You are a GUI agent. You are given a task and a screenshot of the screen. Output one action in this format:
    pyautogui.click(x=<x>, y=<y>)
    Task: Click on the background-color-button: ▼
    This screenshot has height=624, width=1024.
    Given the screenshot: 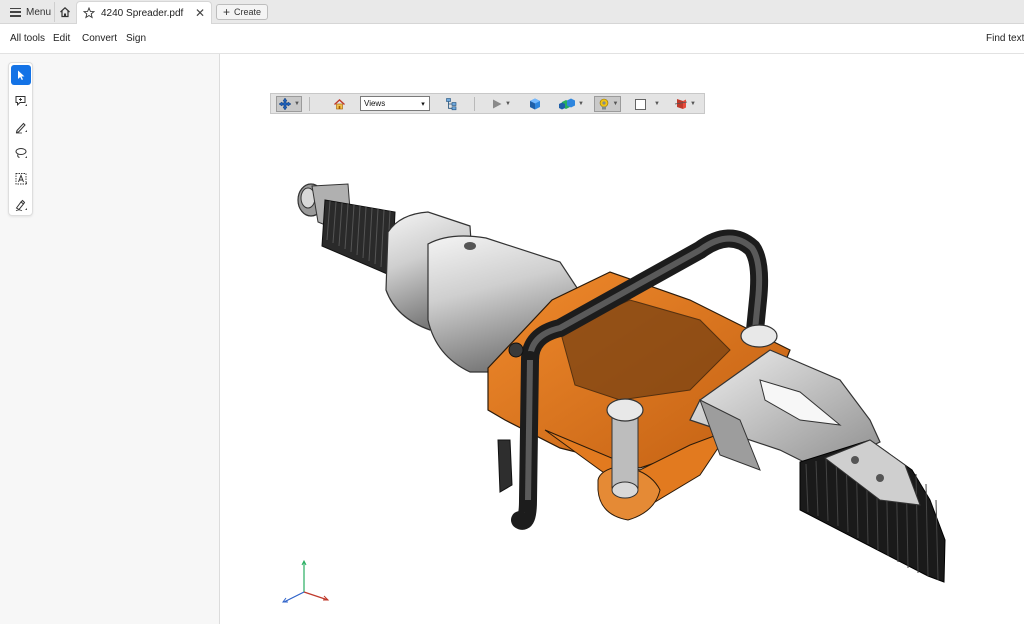 What is the action you would take?
    pyautogui.click(x=647, y=104)
    